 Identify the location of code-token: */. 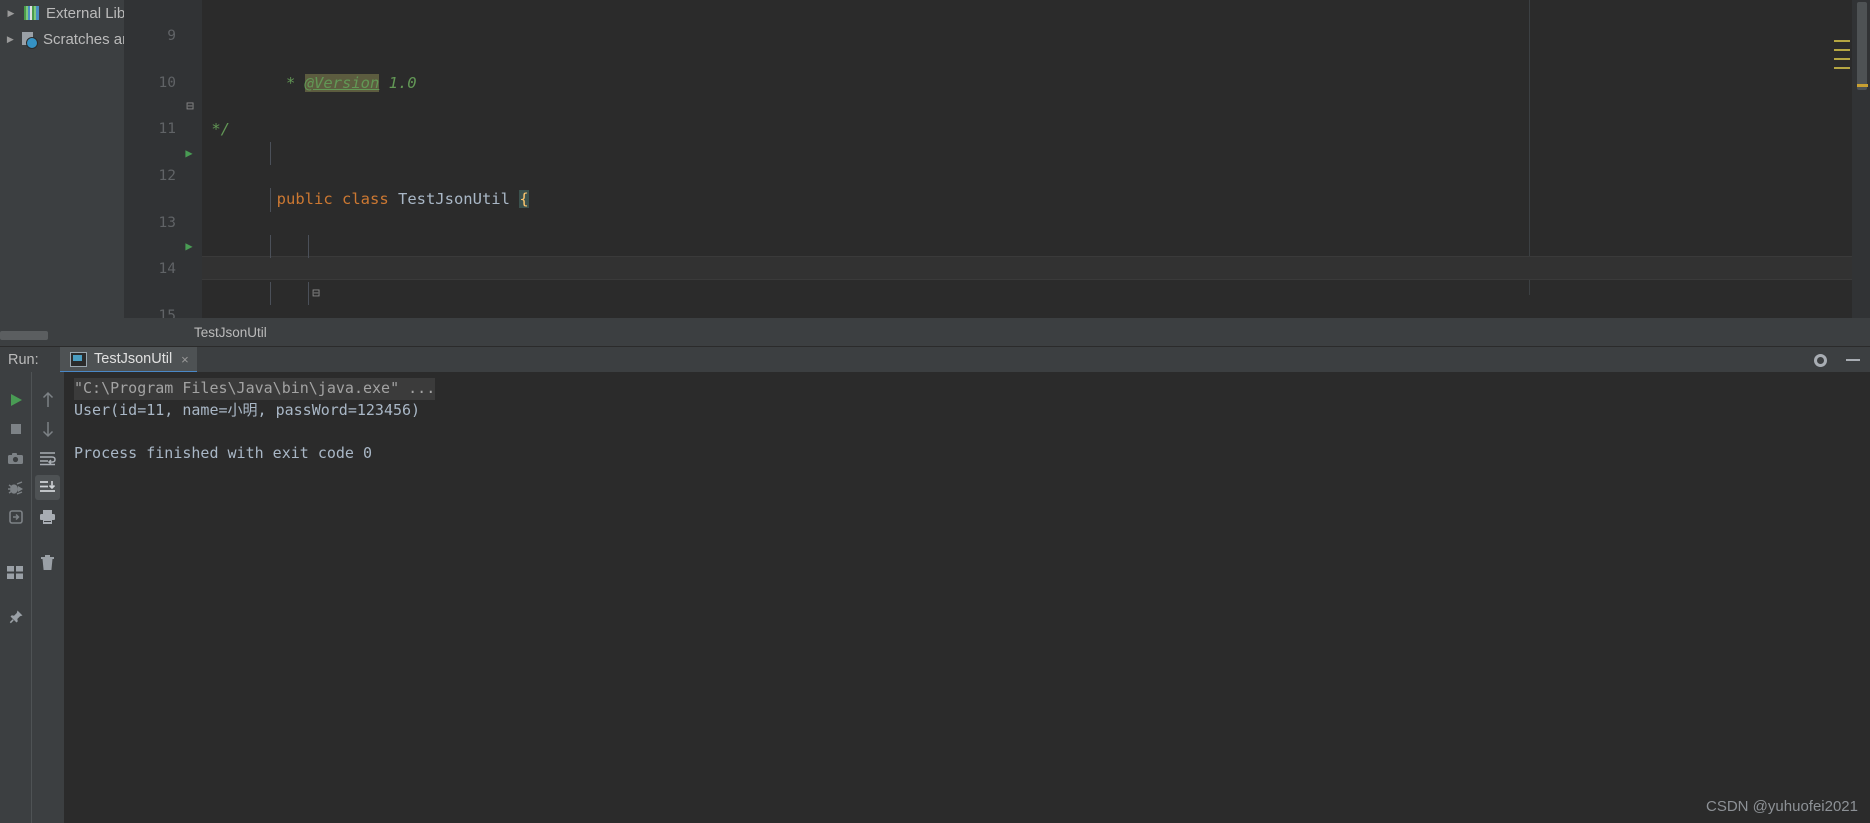
(216, 129).